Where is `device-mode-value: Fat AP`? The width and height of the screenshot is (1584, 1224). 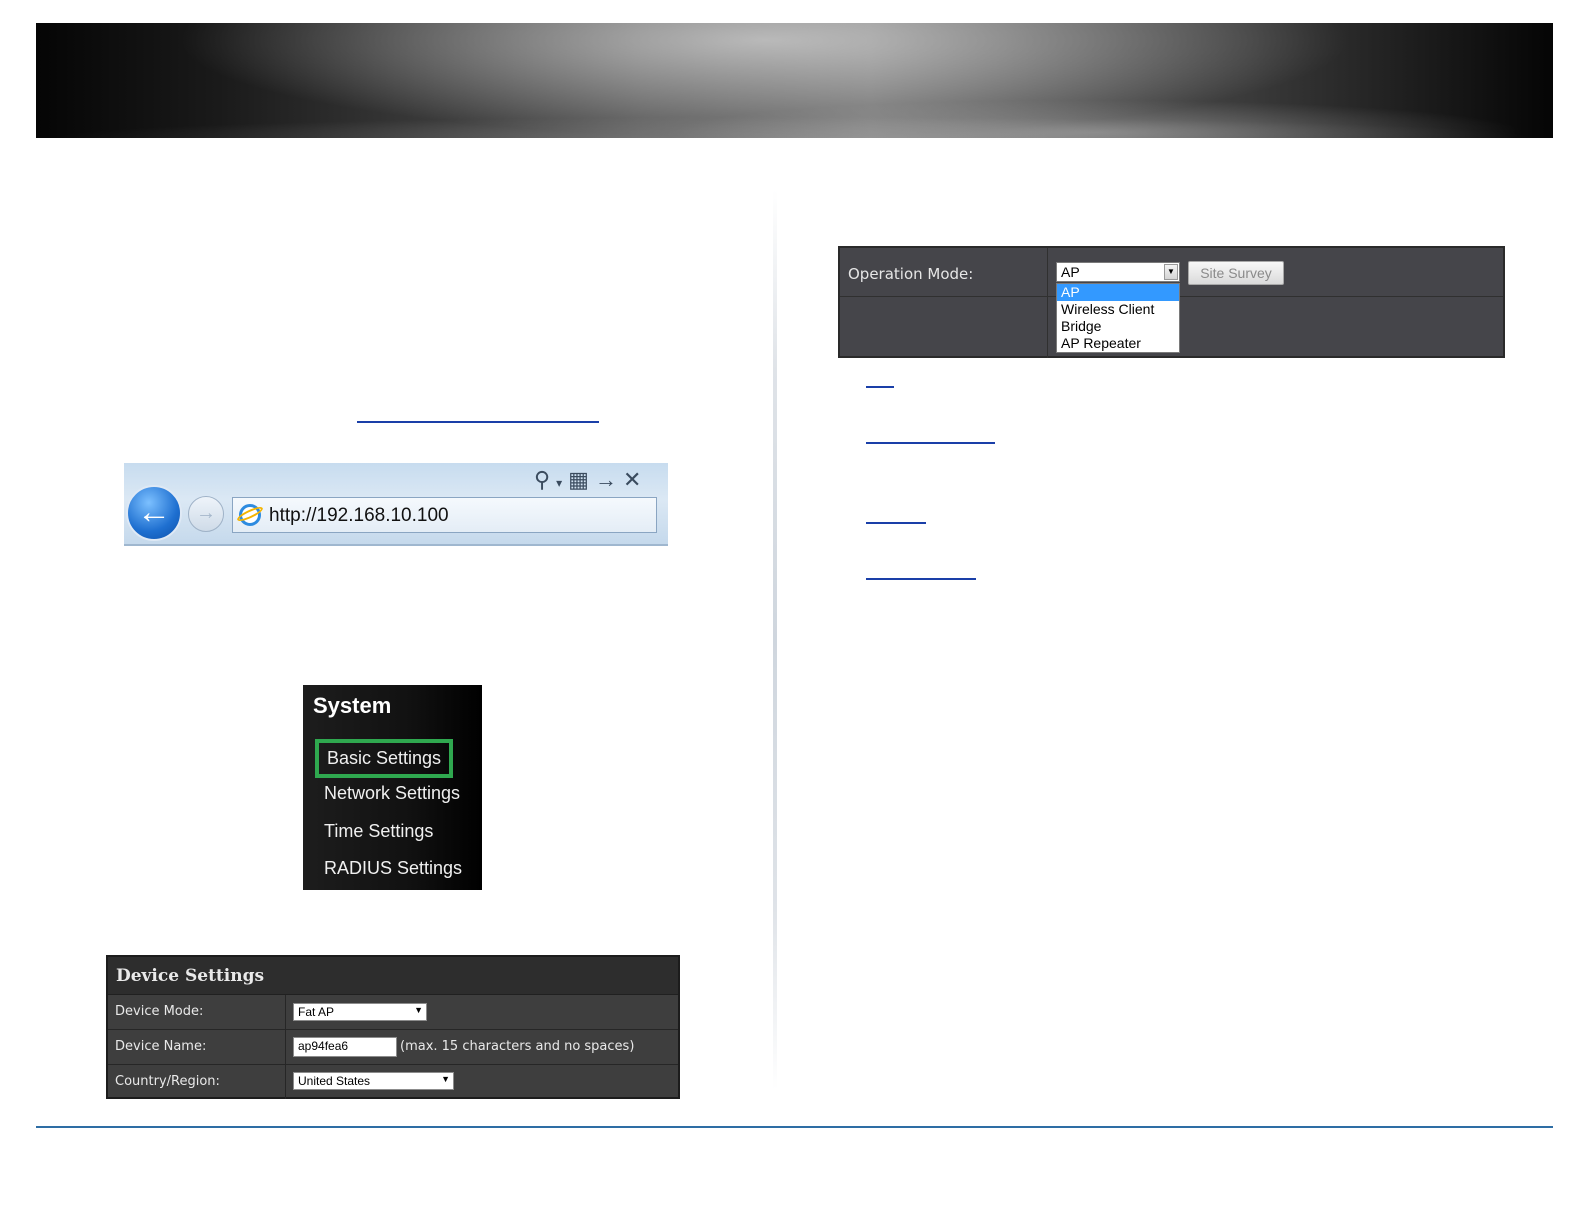 device-mode-value: Fat AP is located at coordinates (316, 1012).